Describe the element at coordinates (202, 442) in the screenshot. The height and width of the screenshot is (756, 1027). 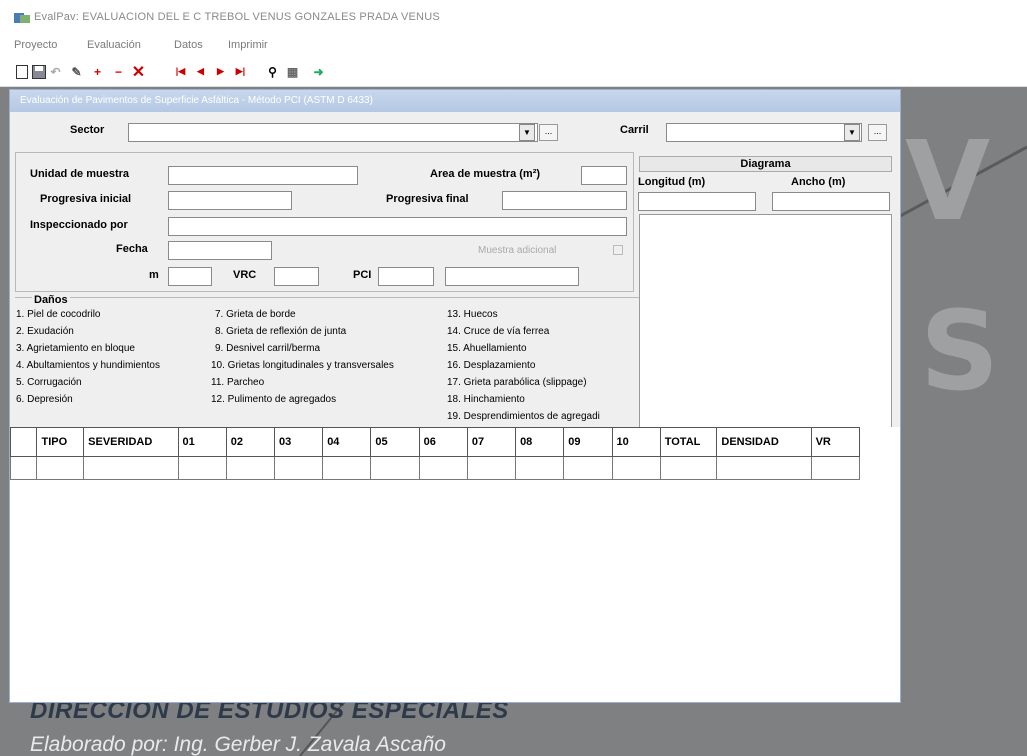
I see `grid-header-01: 01` at that location.